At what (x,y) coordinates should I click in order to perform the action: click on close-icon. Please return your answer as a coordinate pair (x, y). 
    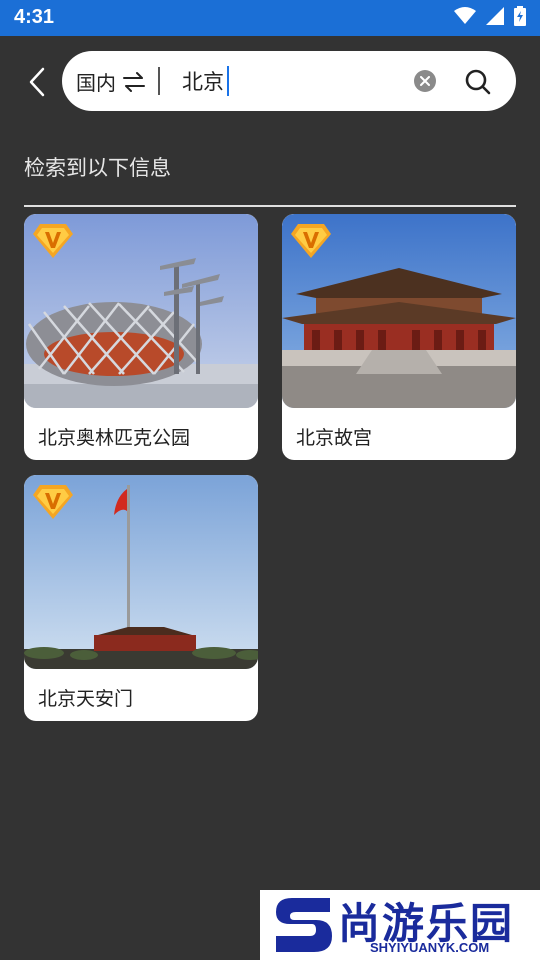
    Looking at the image, I should click on (425, 81).